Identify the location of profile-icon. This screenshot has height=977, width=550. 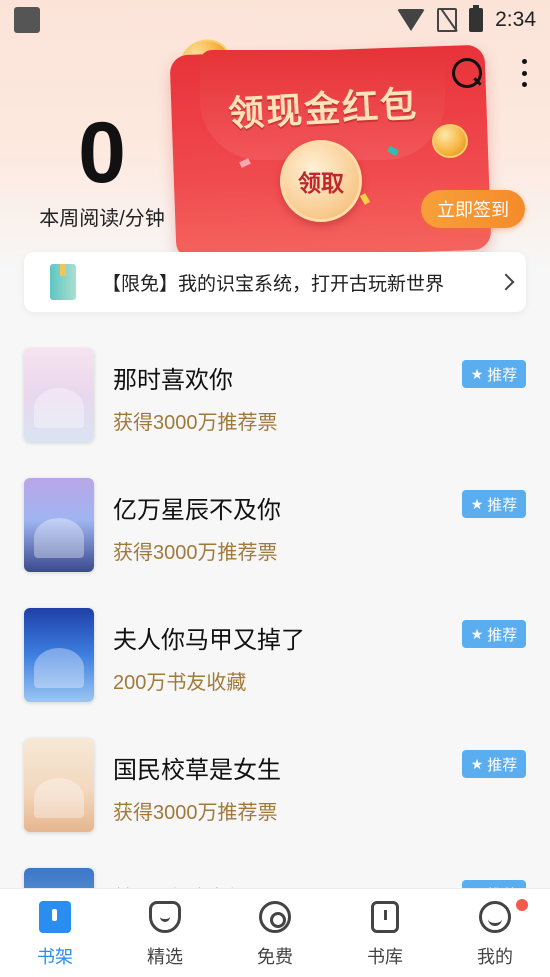
(495, 917).